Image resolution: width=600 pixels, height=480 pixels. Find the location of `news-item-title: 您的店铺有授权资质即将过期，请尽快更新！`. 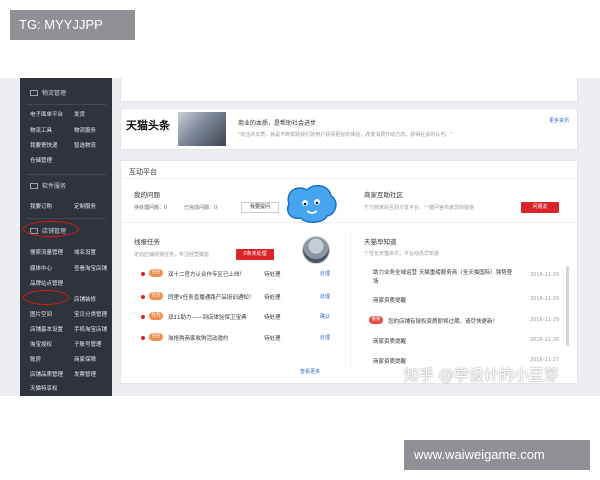

news-item-title: 您的店铺有授权资质即将过期，请尽快更新！ is located at coordinates (443, 321).